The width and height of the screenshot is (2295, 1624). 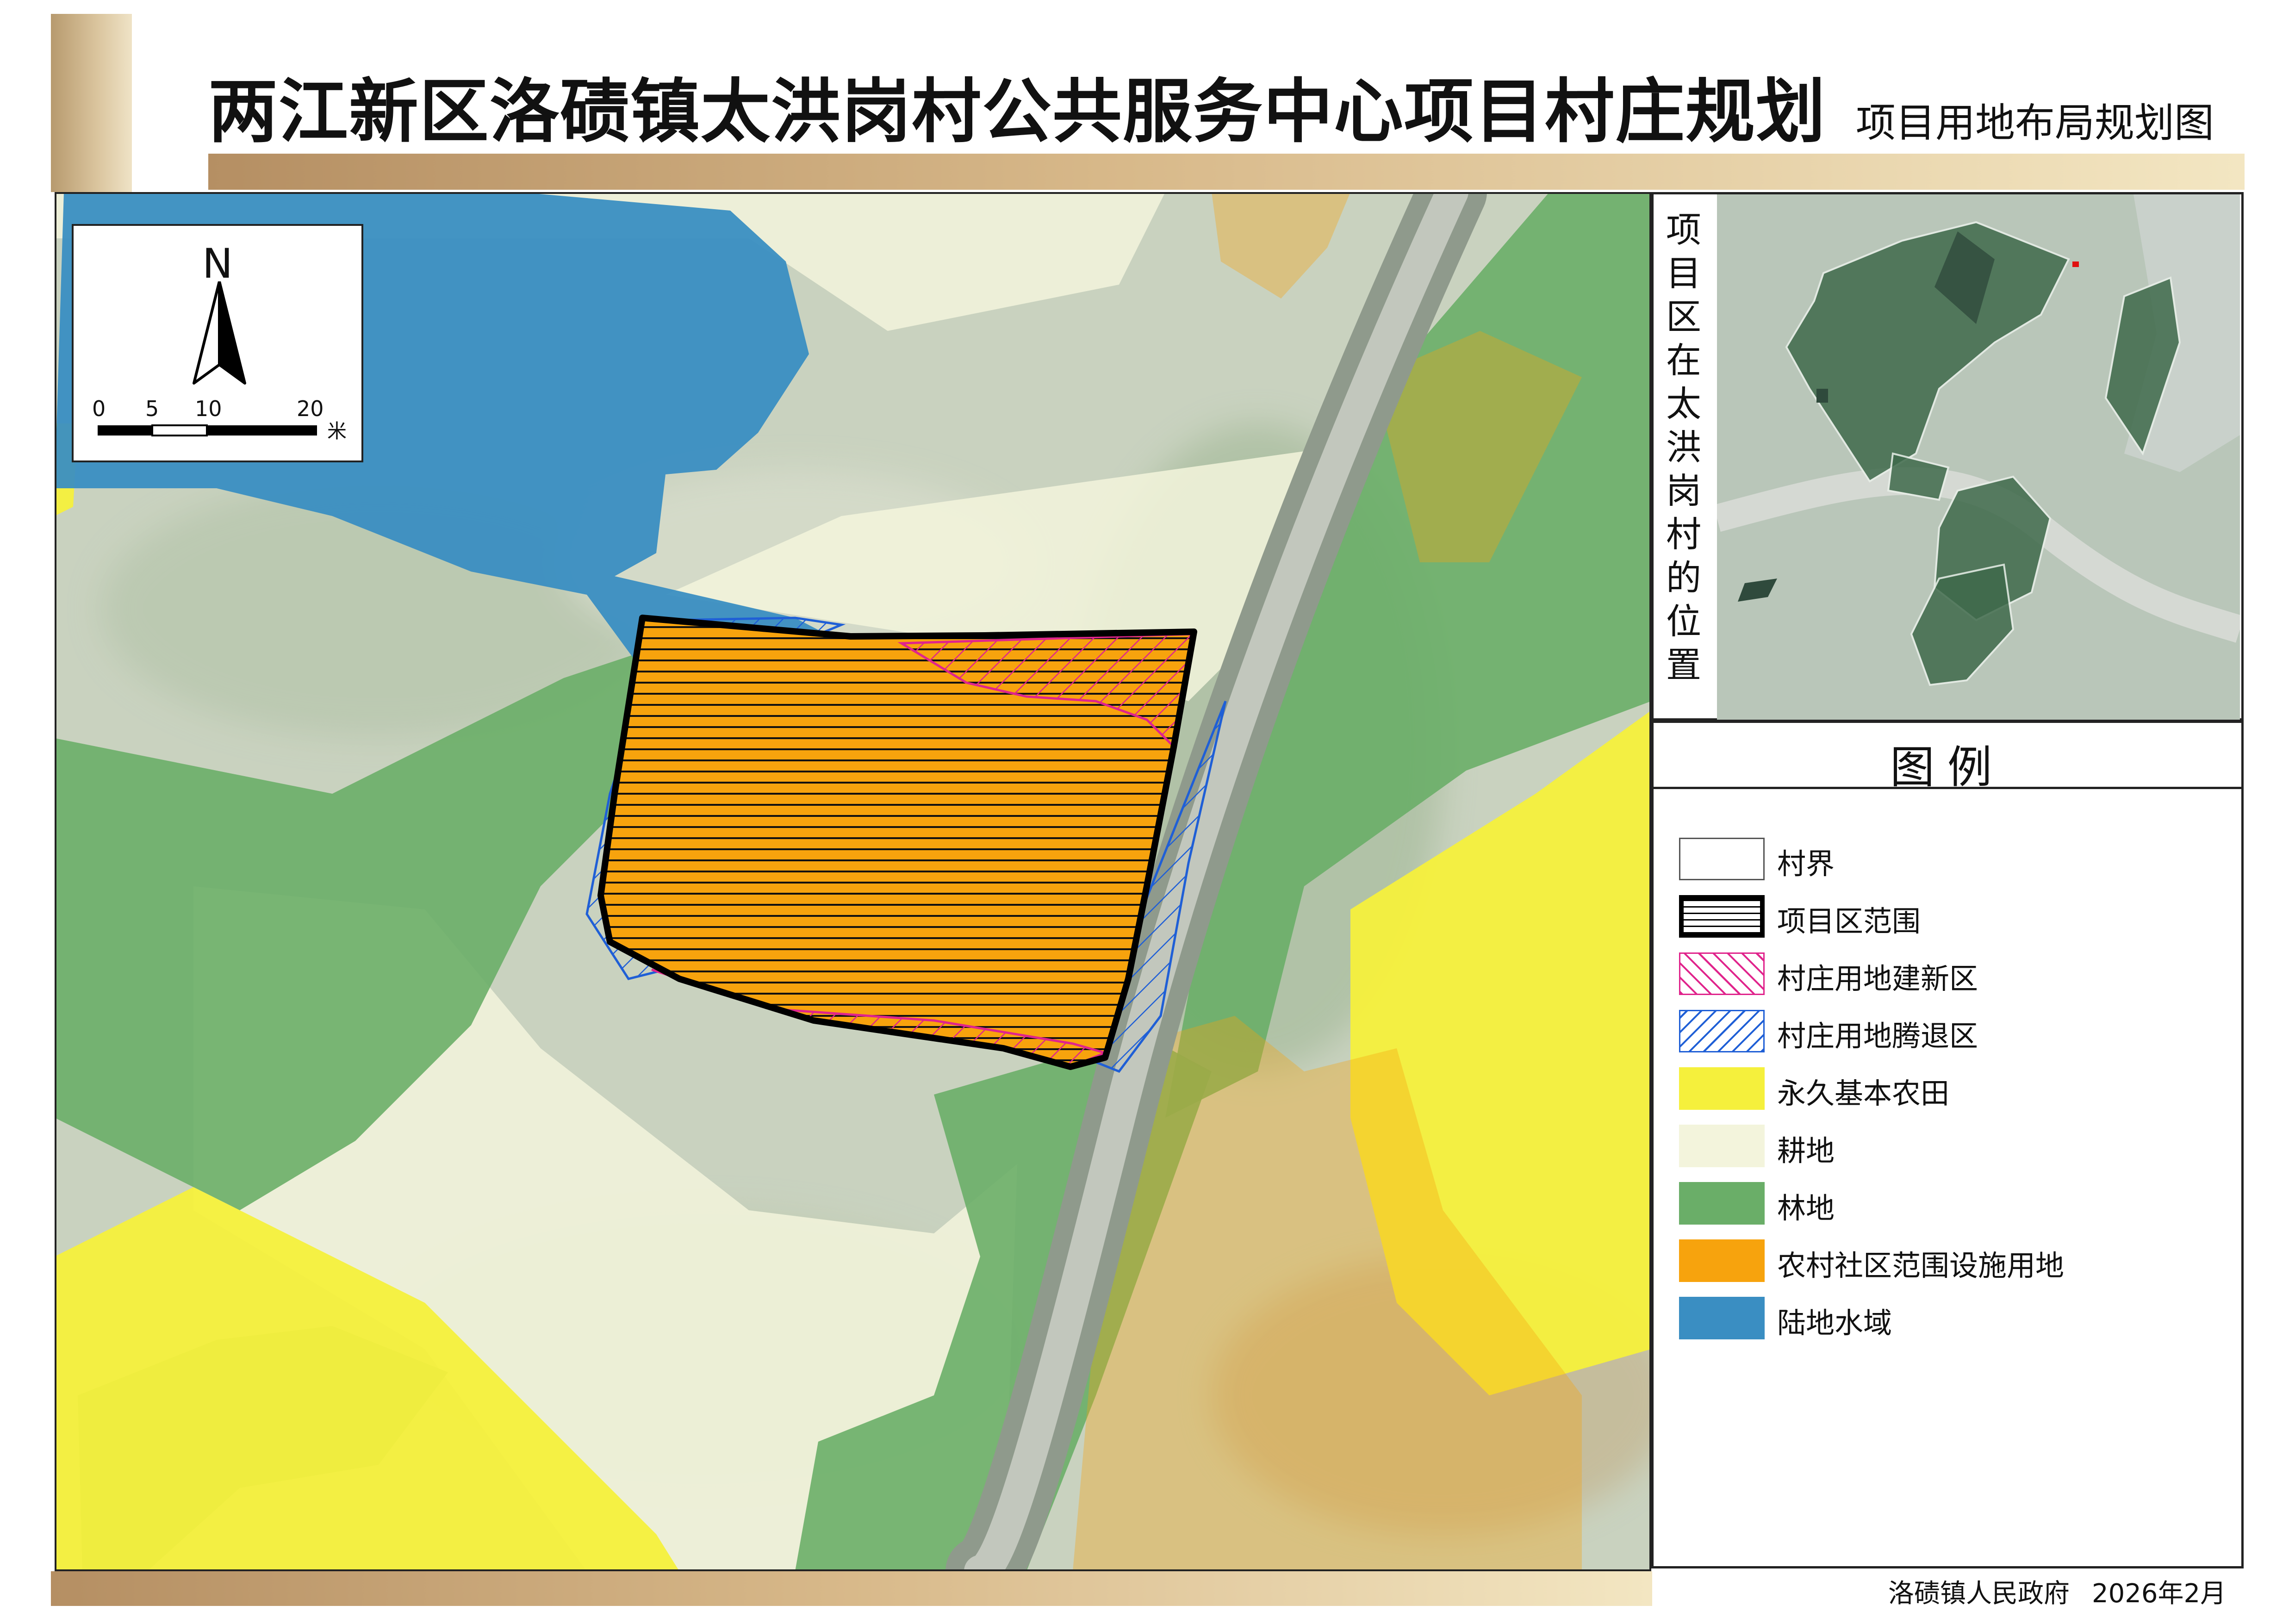 I want to click on inset-caption: 项目区在太洪岗村的位置, so click(x=1683, y=447).